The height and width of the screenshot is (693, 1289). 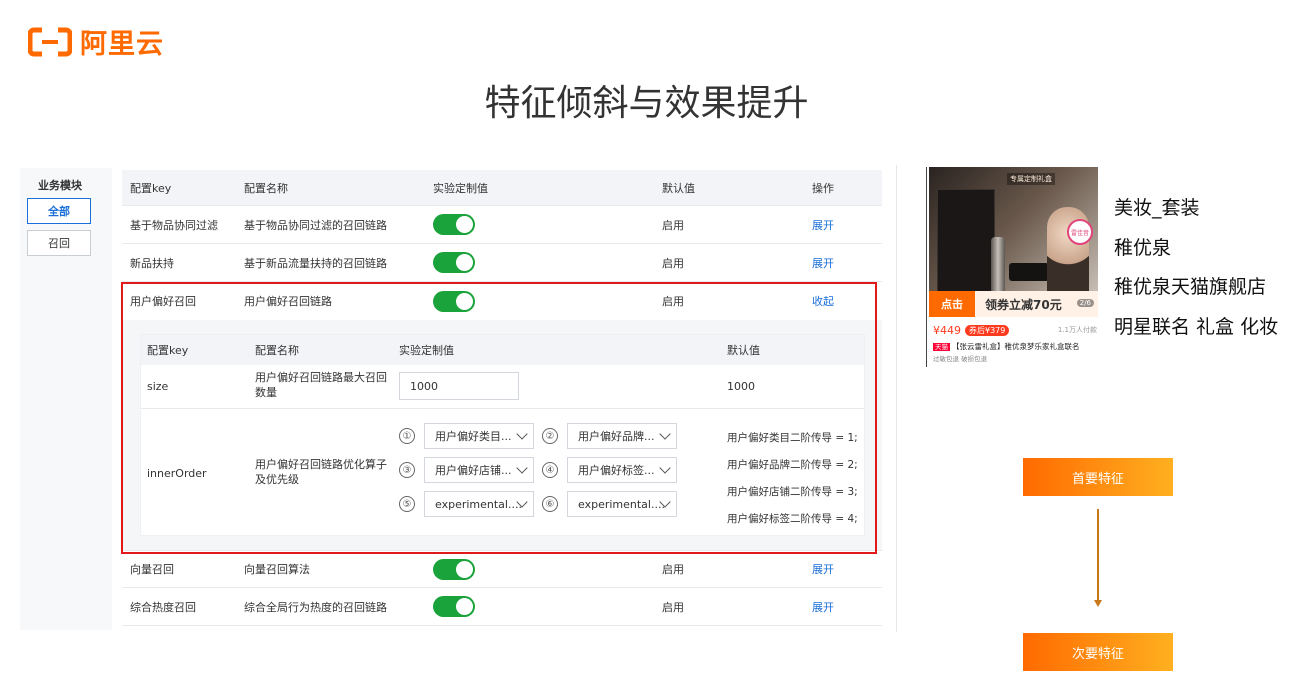 I want to click on vertical-divider, so click(x=896, y=398).